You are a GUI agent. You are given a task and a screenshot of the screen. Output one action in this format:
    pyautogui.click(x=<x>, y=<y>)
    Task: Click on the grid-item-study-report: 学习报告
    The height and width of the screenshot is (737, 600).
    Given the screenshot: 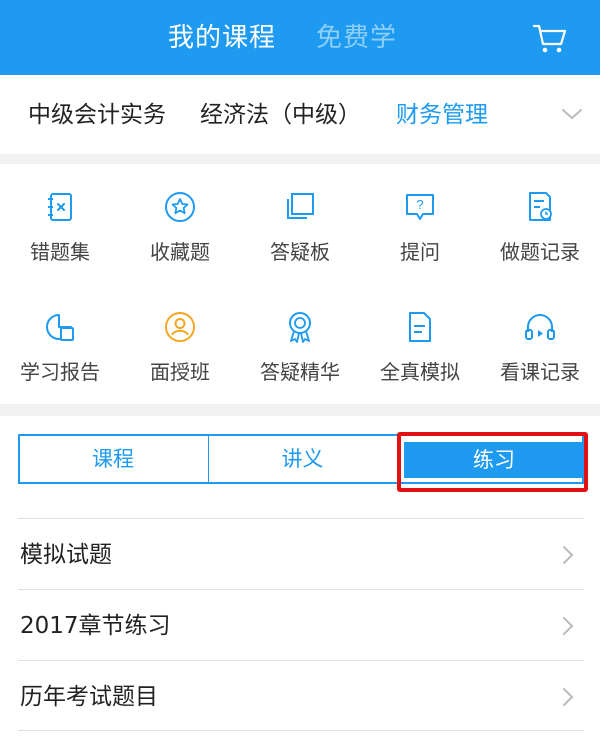 What is the action you would take?
    pyautogui.click(x=60, y=344)
    